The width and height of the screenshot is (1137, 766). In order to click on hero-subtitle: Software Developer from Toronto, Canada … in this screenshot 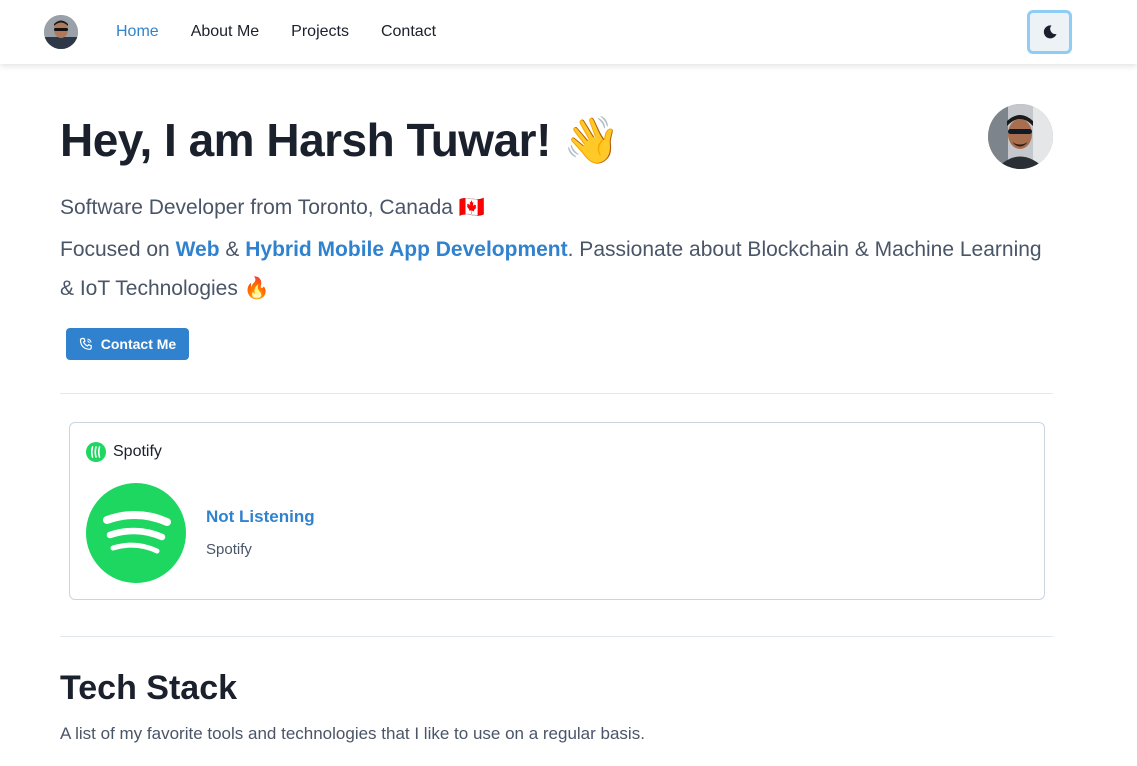, I will do `click(272, 208)`.